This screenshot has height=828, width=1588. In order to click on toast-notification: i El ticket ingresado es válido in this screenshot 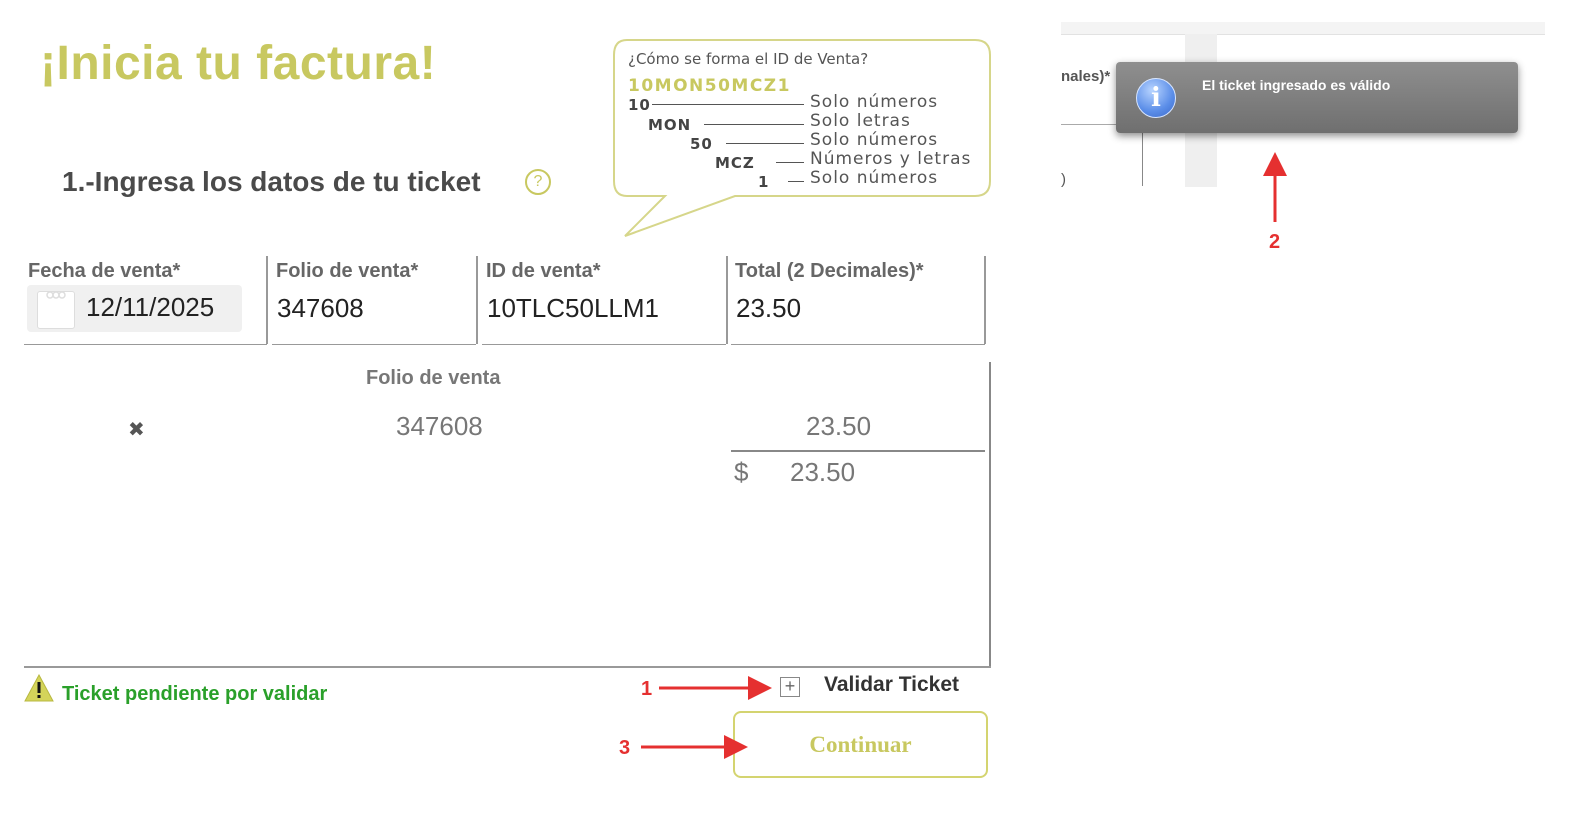, I will do `click(1317, 97)`.